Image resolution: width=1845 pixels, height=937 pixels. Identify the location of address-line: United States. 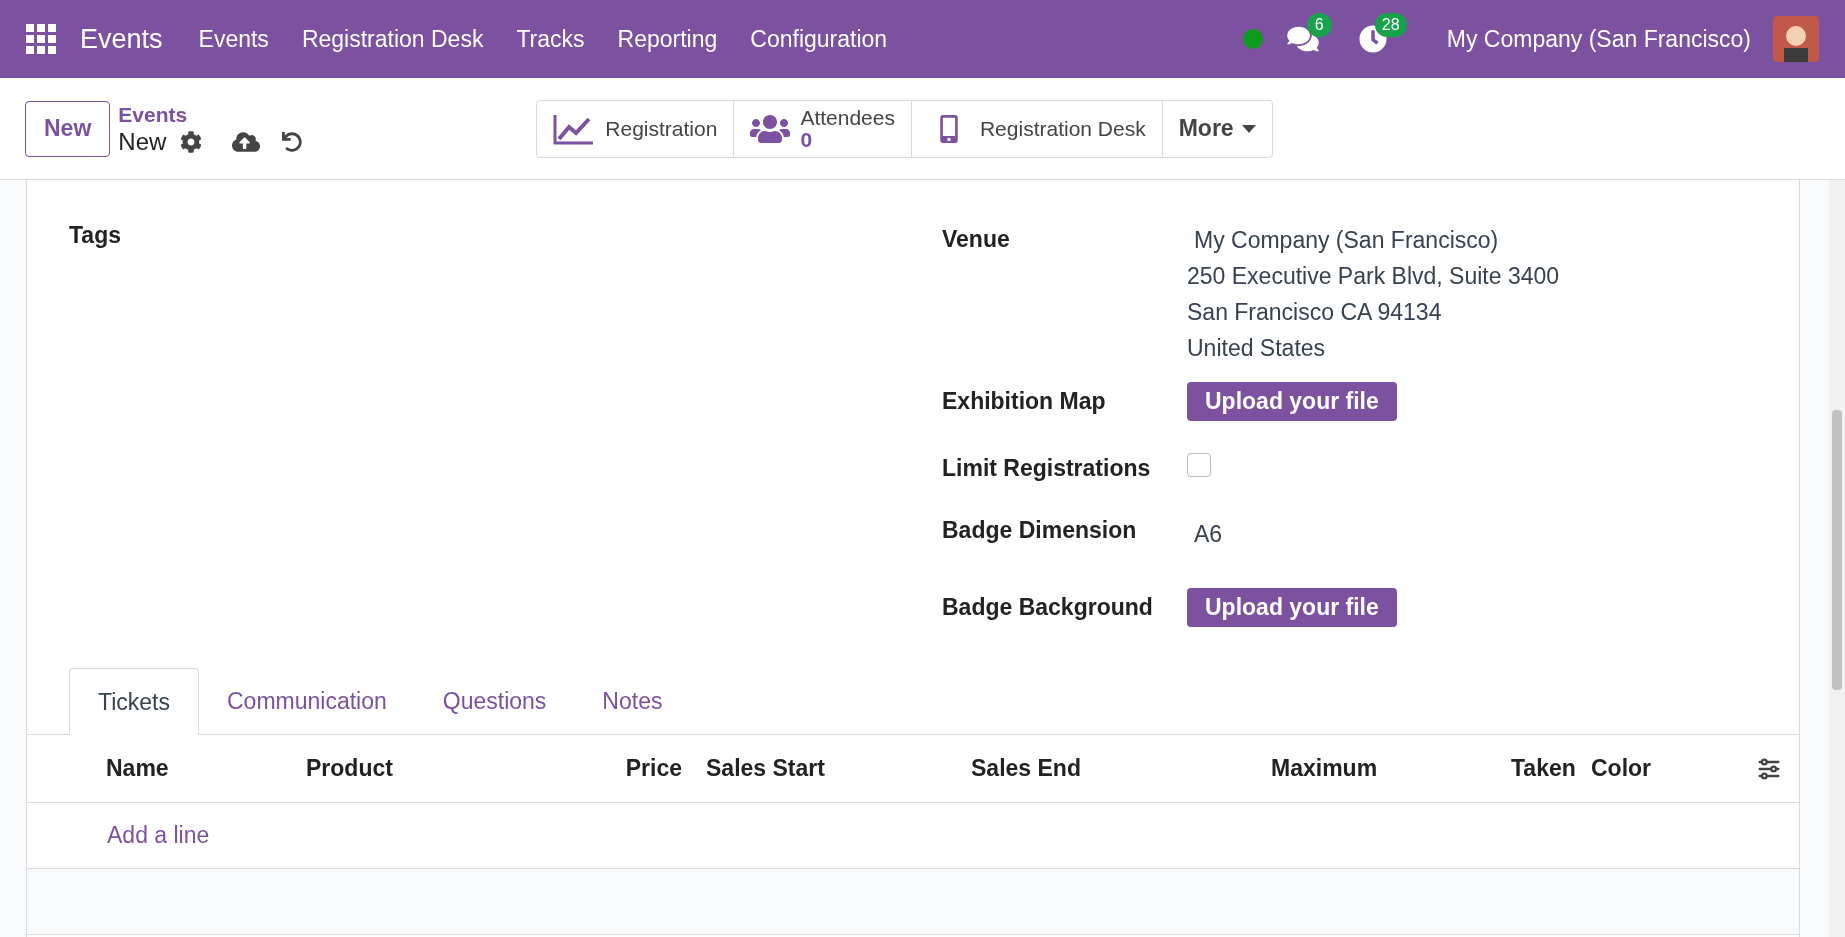
(1257, 348).